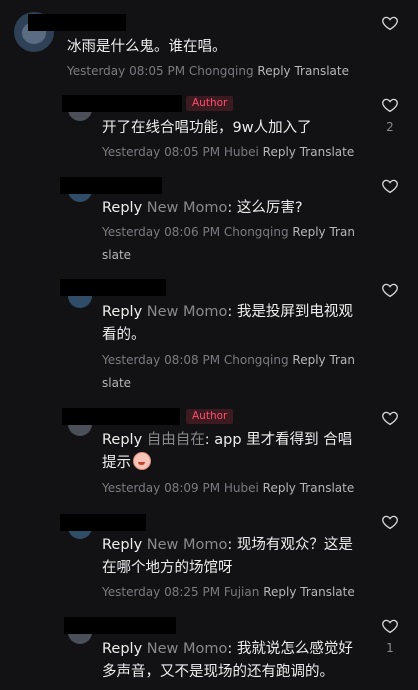  Describe the element at coordinates (218, 672) in the screenshot. I see `comment-text-line2: 多声音，又不是现场的还有跑调的。` at that location.